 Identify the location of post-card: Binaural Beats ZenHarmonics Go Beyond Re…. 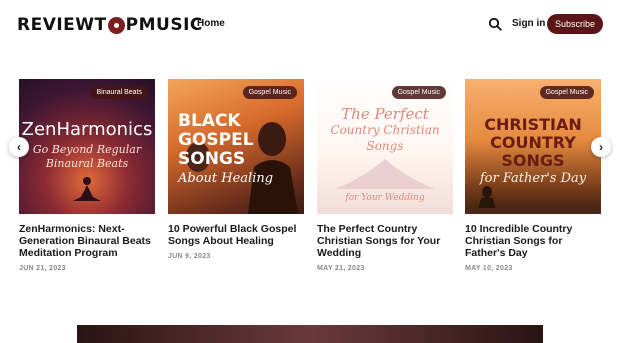
(87, 175).